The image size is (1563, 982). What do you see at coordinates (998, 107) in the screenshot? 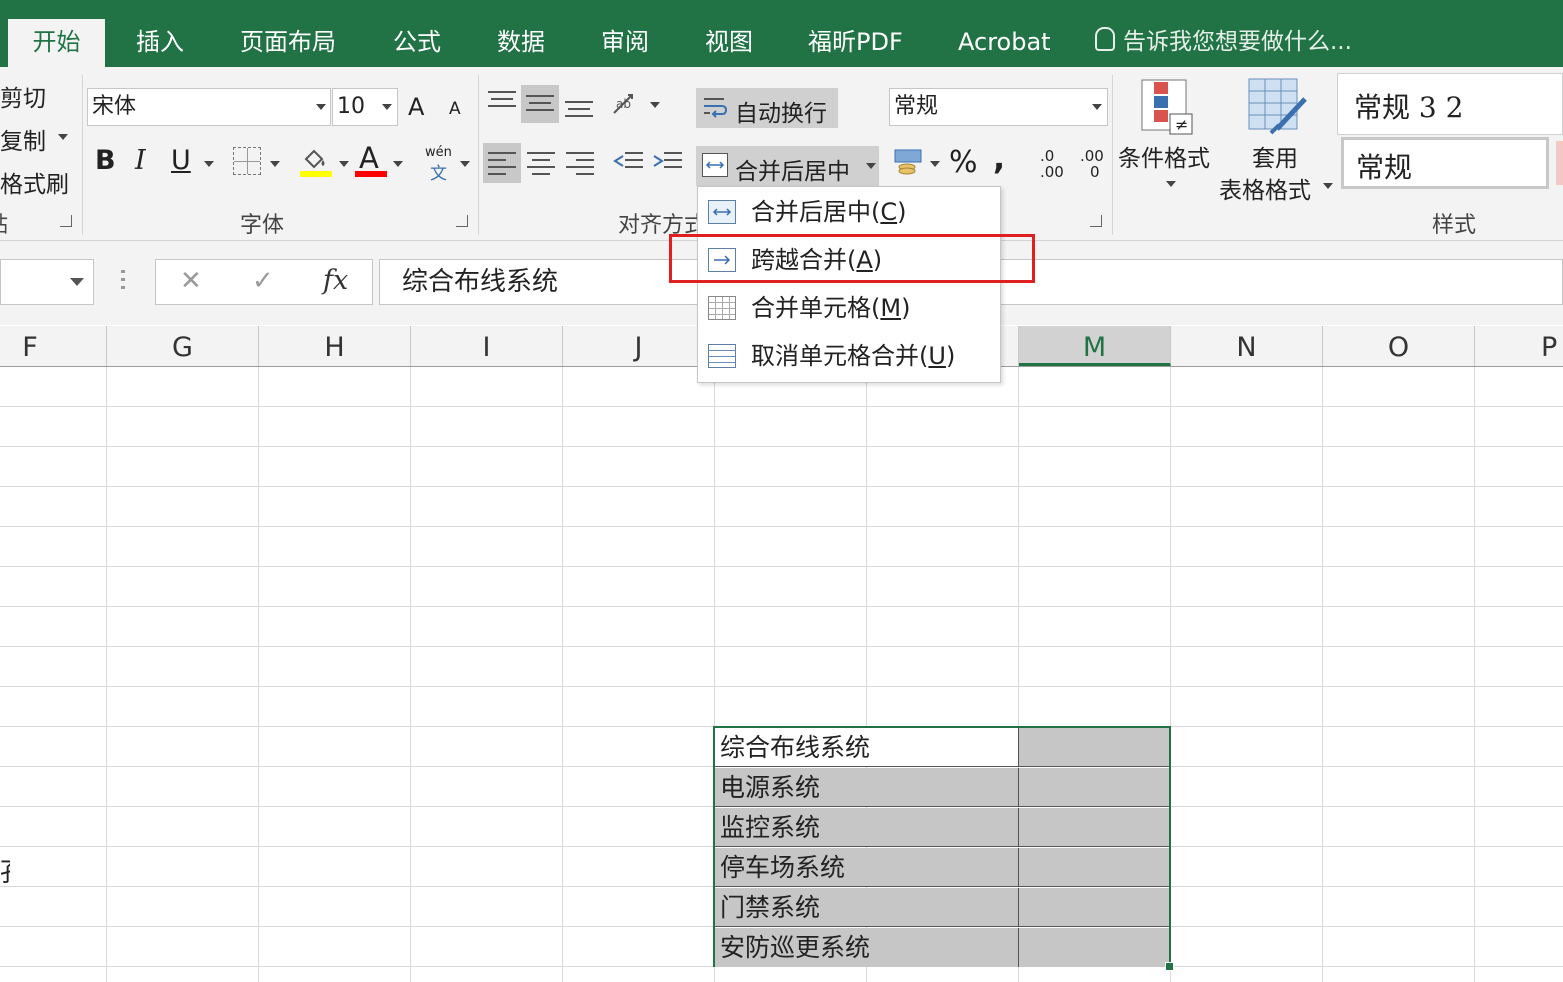
I see `number-format-select: 常规` at bounding box center [998, 107].